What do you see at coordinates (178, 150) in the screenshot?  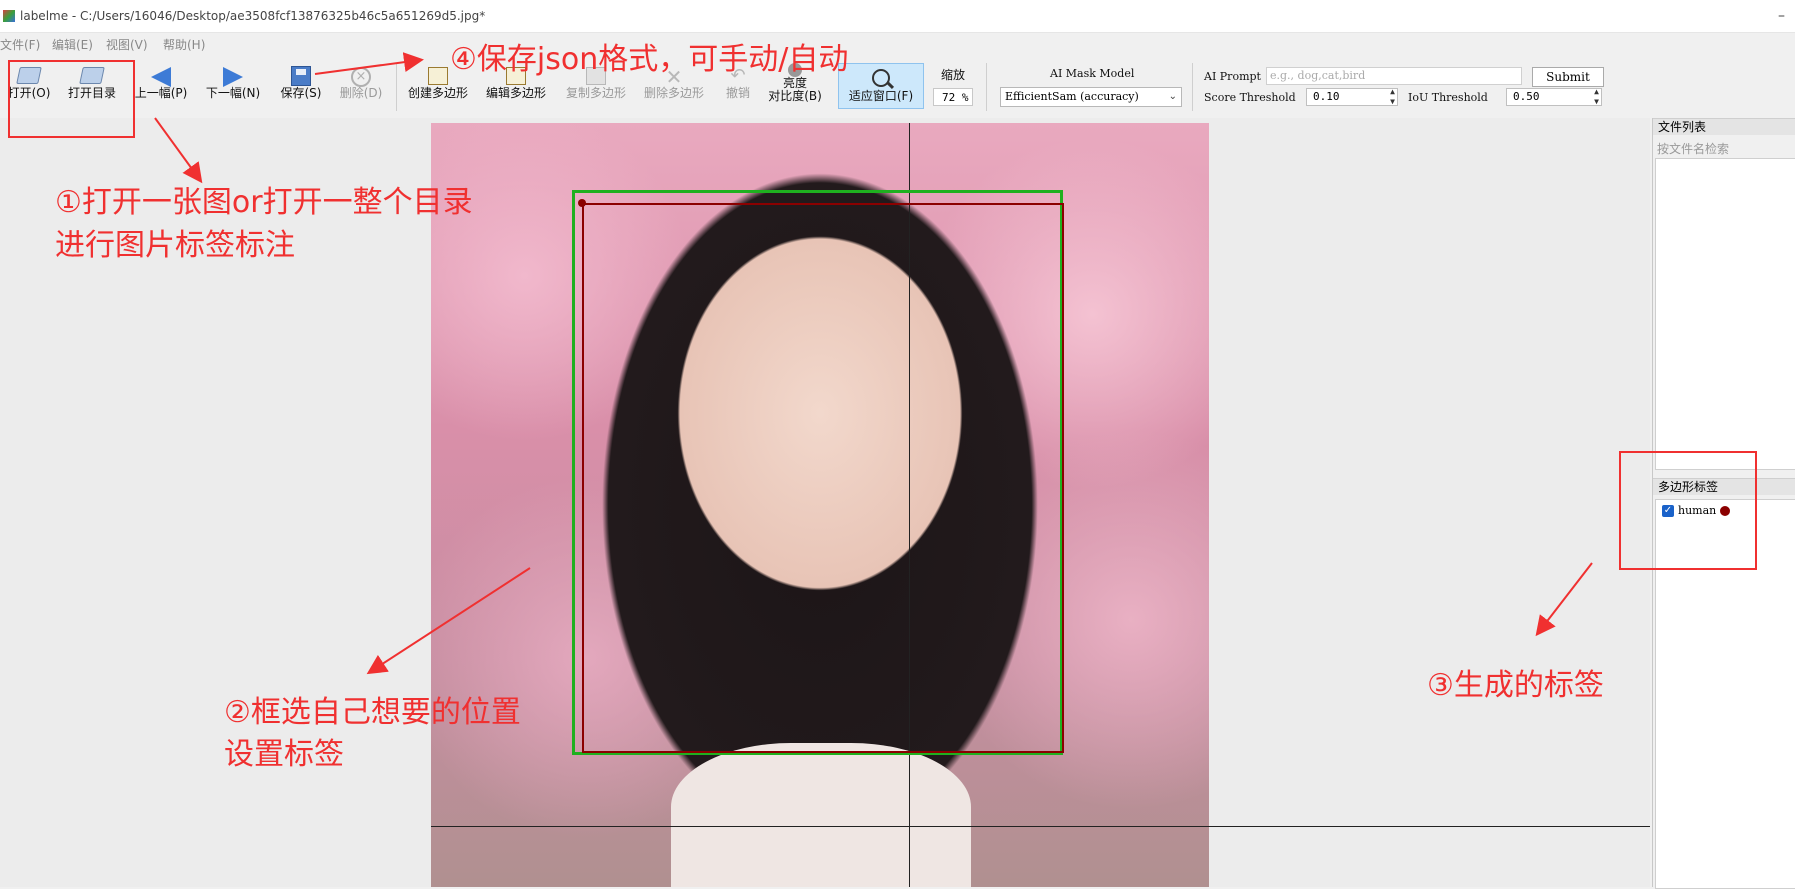 I see `arrow-step1` at bounding box center [178, 150].